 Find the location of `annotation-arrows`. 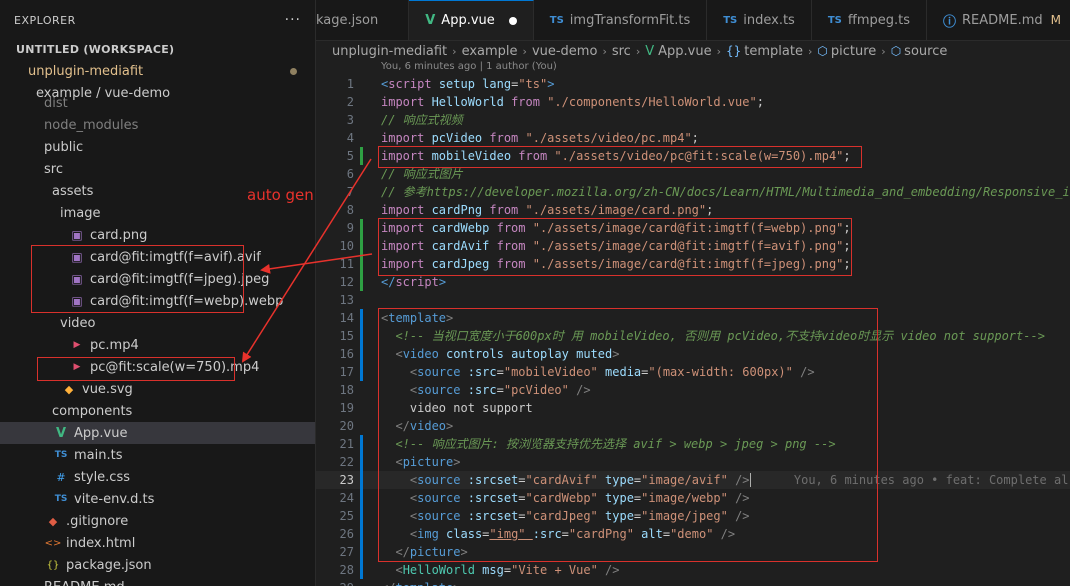

annotation-arrows is located at coordinates (307, 260).